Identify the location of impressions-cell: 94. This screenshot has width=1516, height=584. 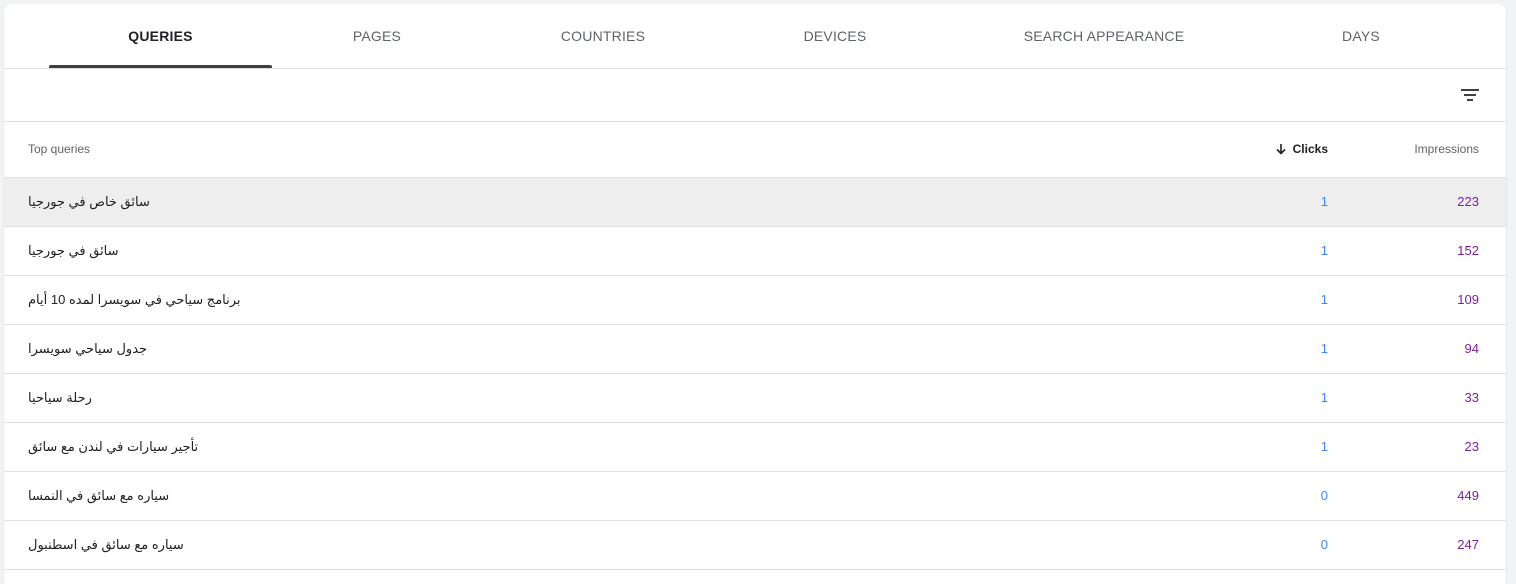
(1471, 348).